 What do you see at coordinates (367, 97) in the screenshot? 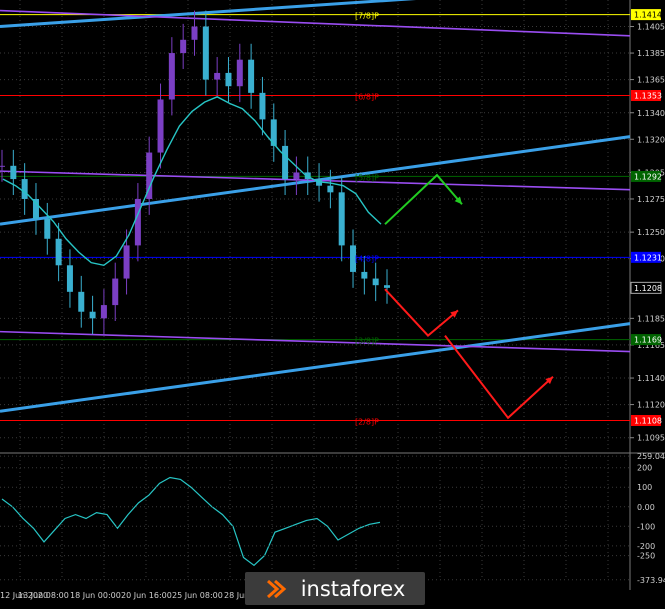
I see `level-label: [6/8]P` at bounding box center [367, 97].